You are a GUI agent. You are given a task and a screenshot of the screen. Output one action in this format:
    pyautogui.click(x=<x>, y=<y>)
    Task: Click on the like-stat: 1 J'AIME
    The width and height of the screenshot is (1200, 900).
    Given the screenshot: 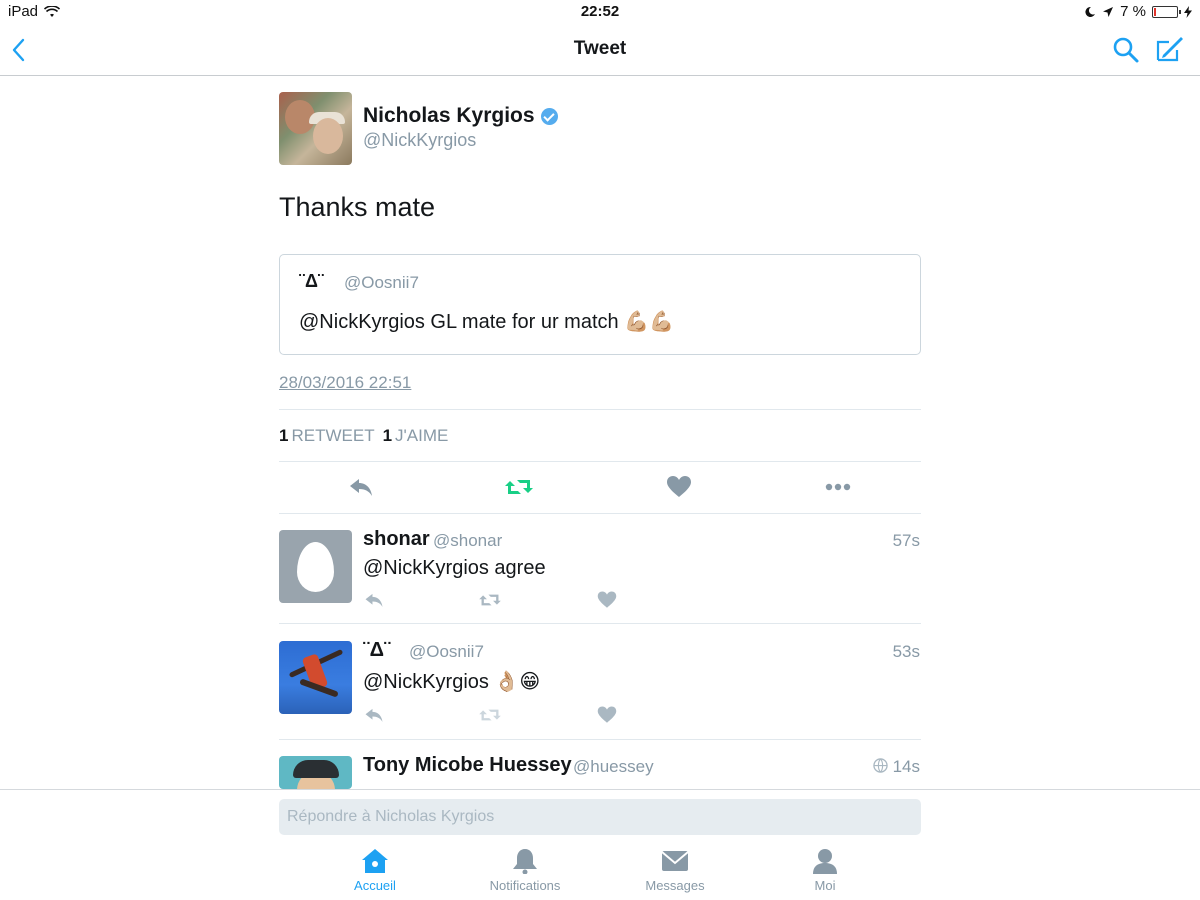 What is the action you would take?
    pyautogui.click(x=416, y=436)
    